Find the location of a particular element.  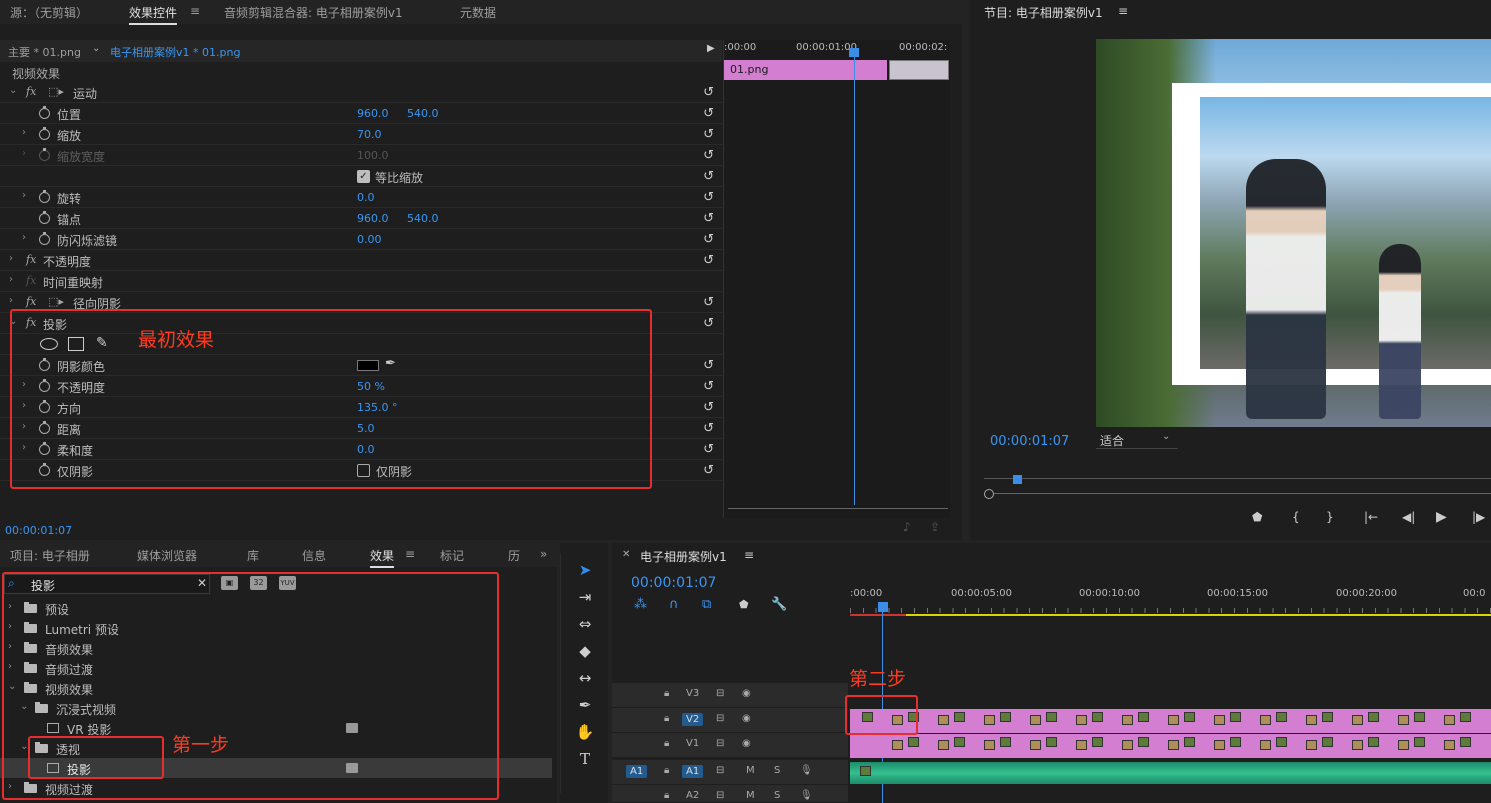

chevron-down-icon: ⌄ is located at coordinates (12, 686).